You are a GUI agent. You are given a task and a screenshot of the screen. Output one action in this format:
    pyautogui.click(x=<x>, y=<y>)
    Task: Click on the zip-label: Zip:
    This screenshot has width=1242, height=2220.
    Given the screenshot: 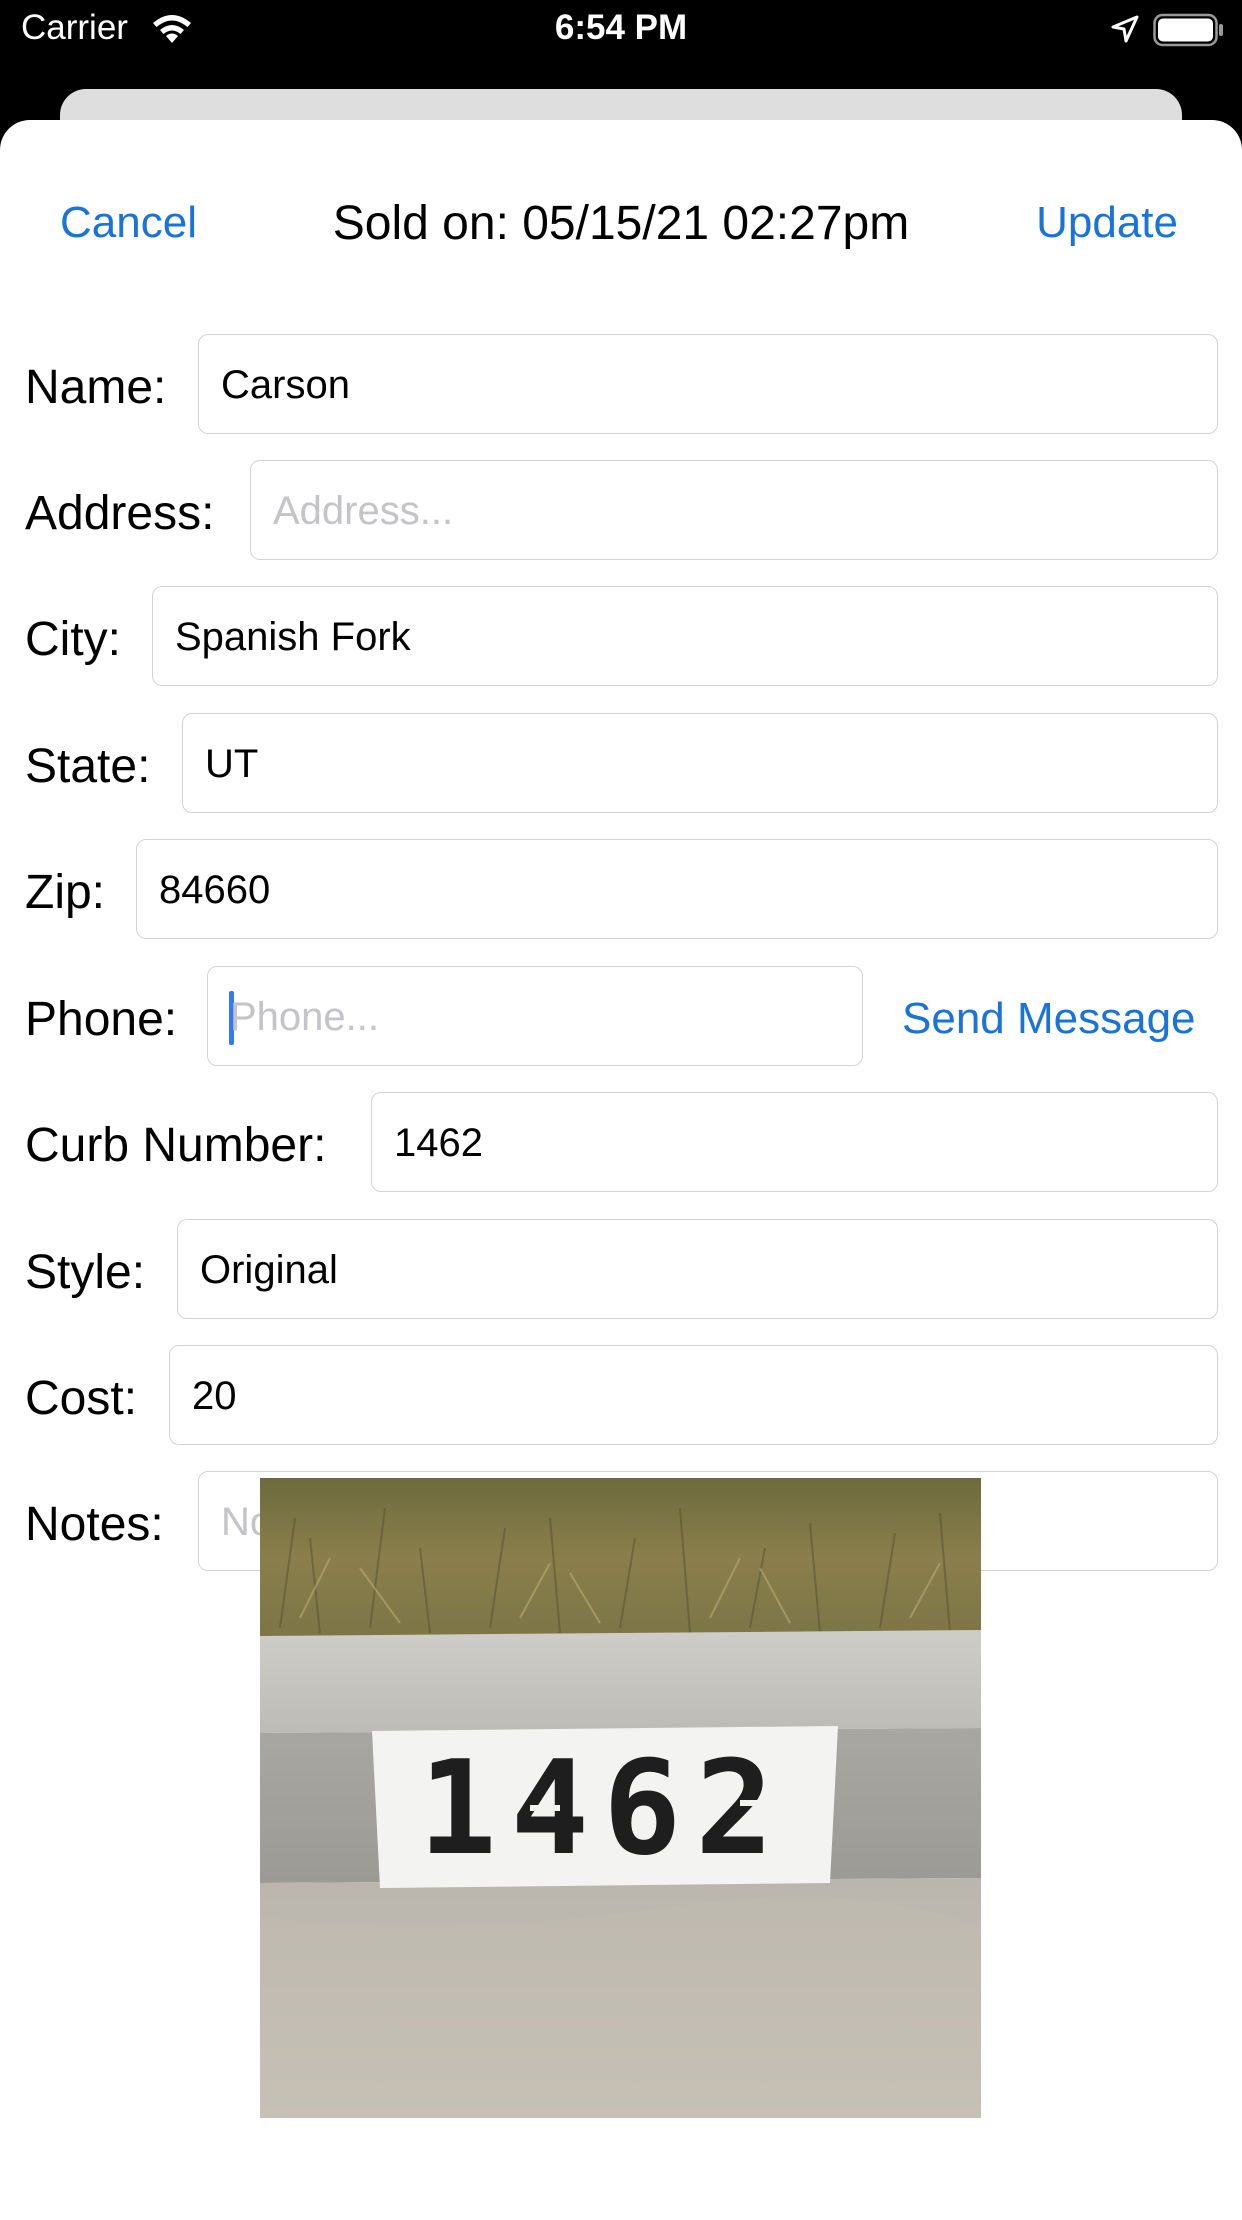 What is the action you would take?
    pyautogui.click(x=65, y=892)
    